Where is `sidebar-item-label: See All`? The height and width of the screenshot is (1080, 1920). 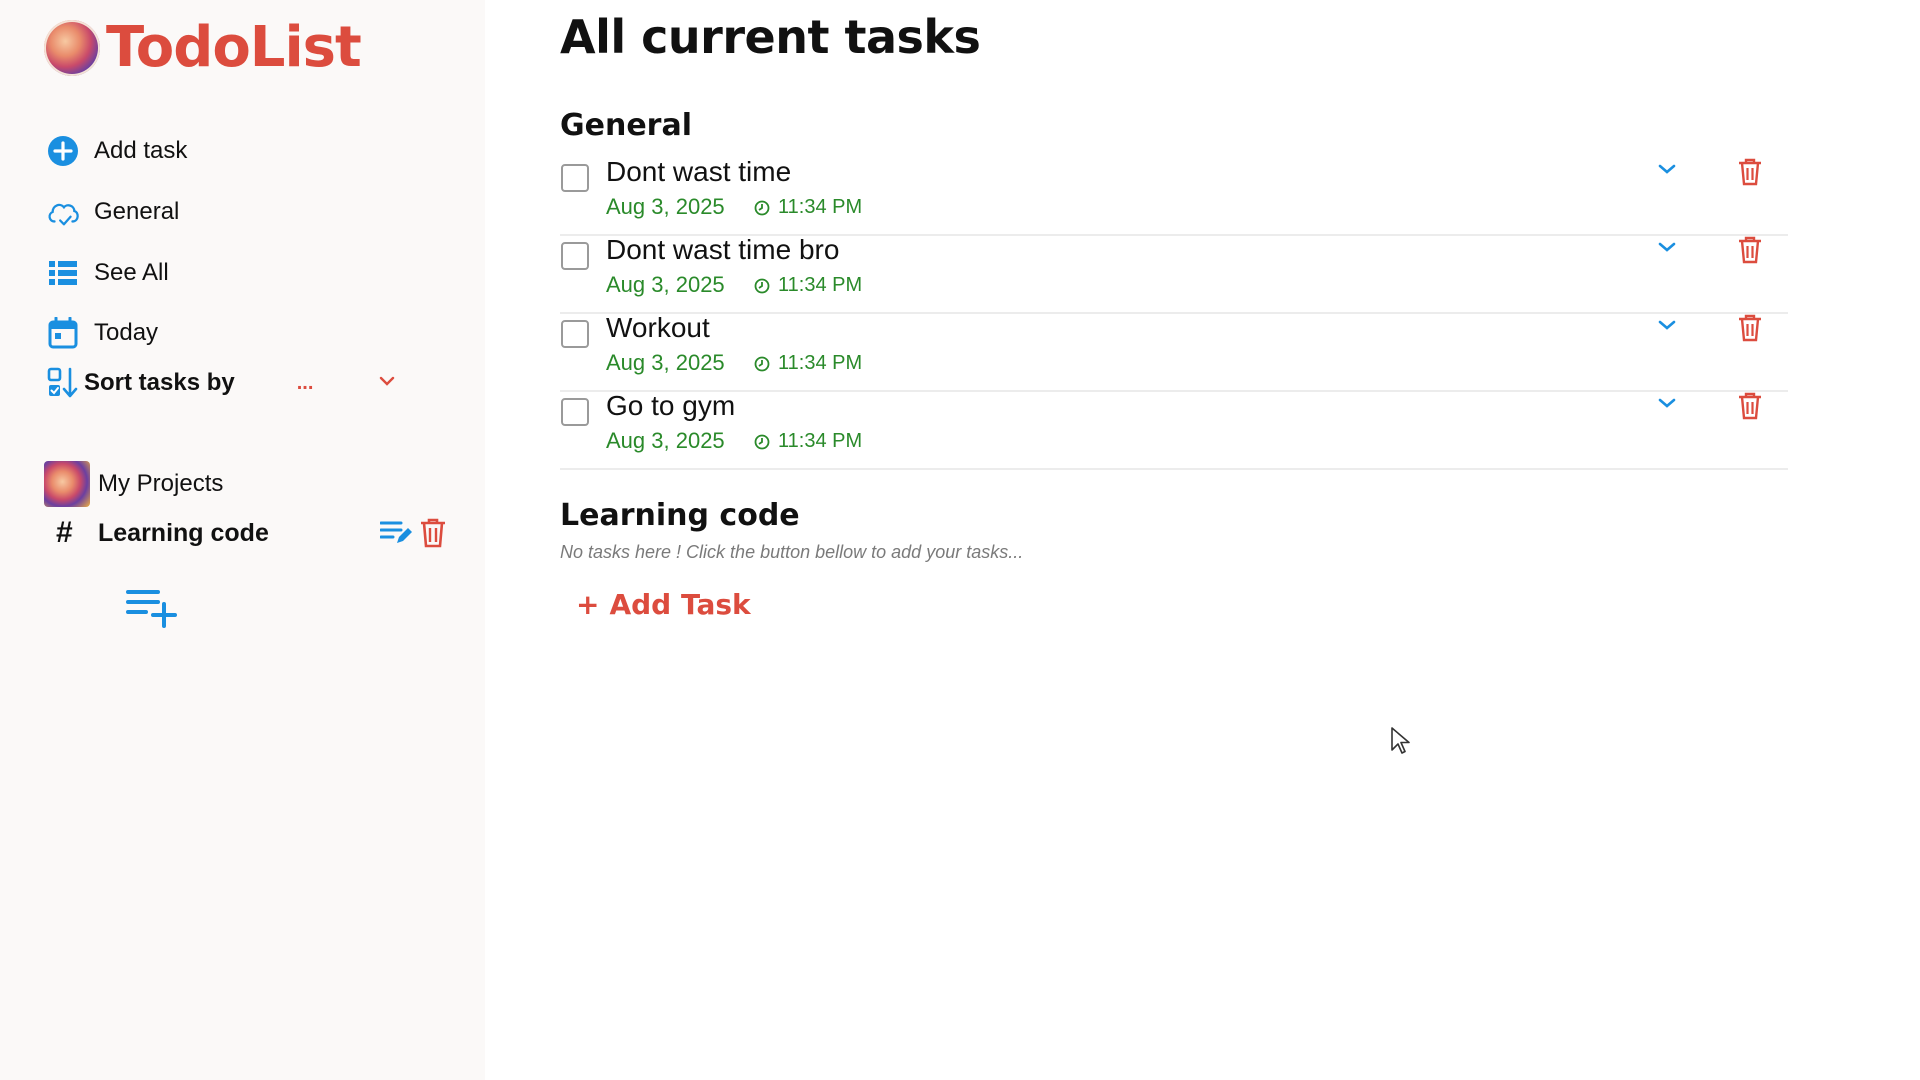
sidebar-item-label: See All is located at coordinates (131, 272).